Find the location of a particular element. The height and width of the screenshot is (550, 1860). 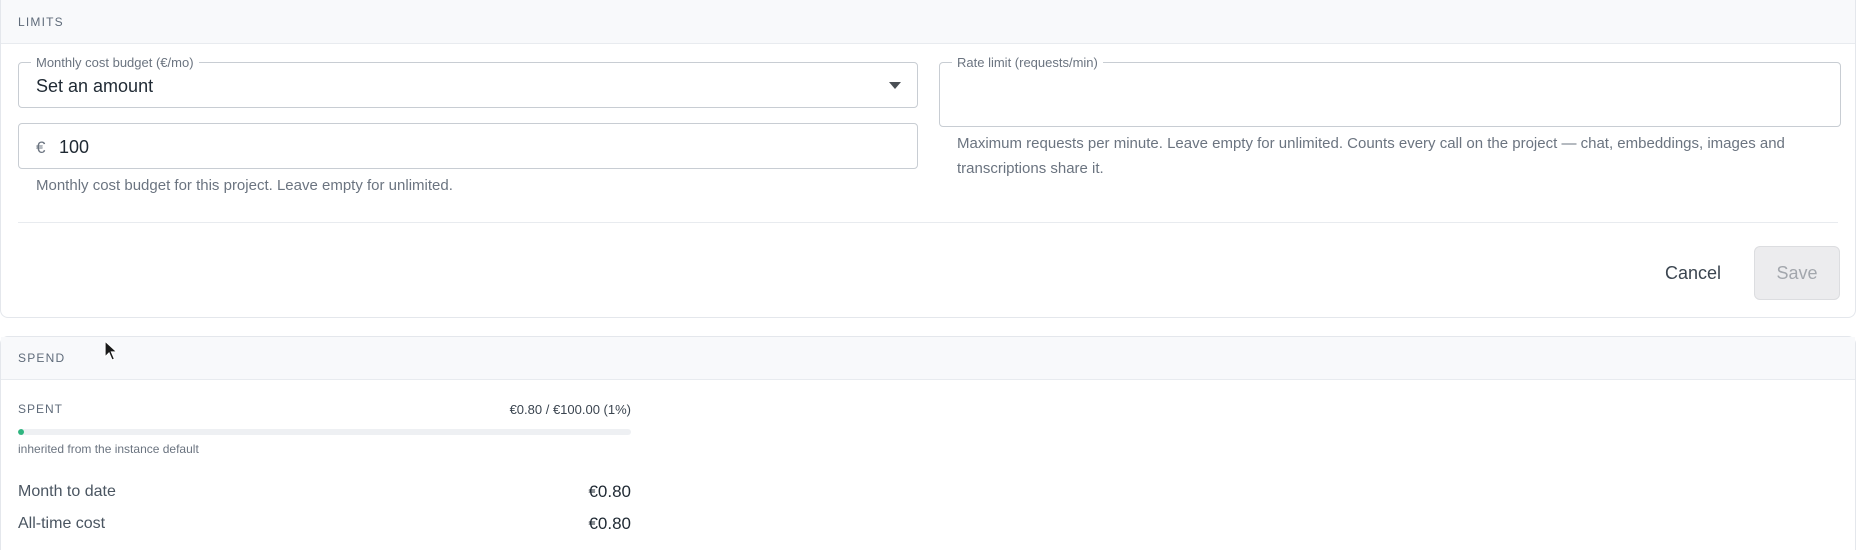

euro-currency-icon: € is located at coordinates (41, 147).